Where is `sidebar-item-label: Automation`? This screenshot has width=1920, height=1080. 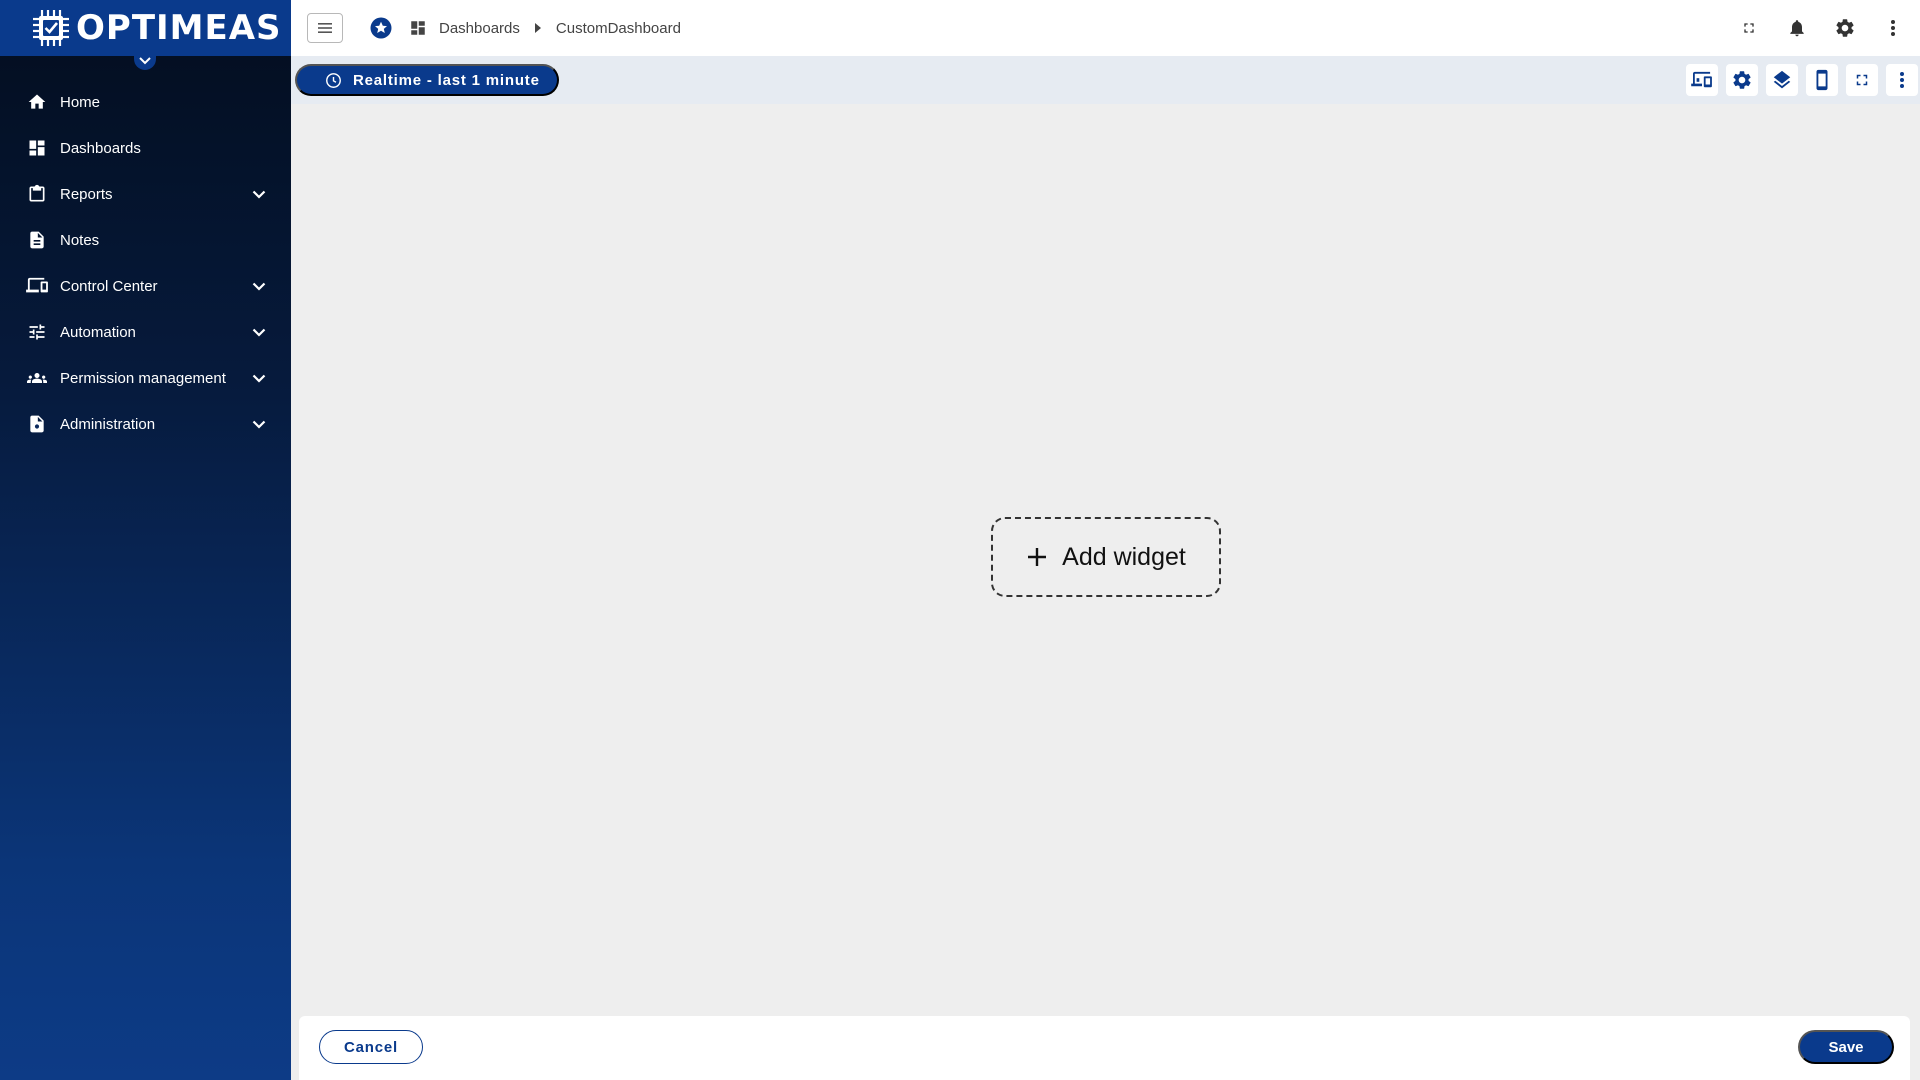 sidebar-item-label: Automation is located at coordinates (98, 332).